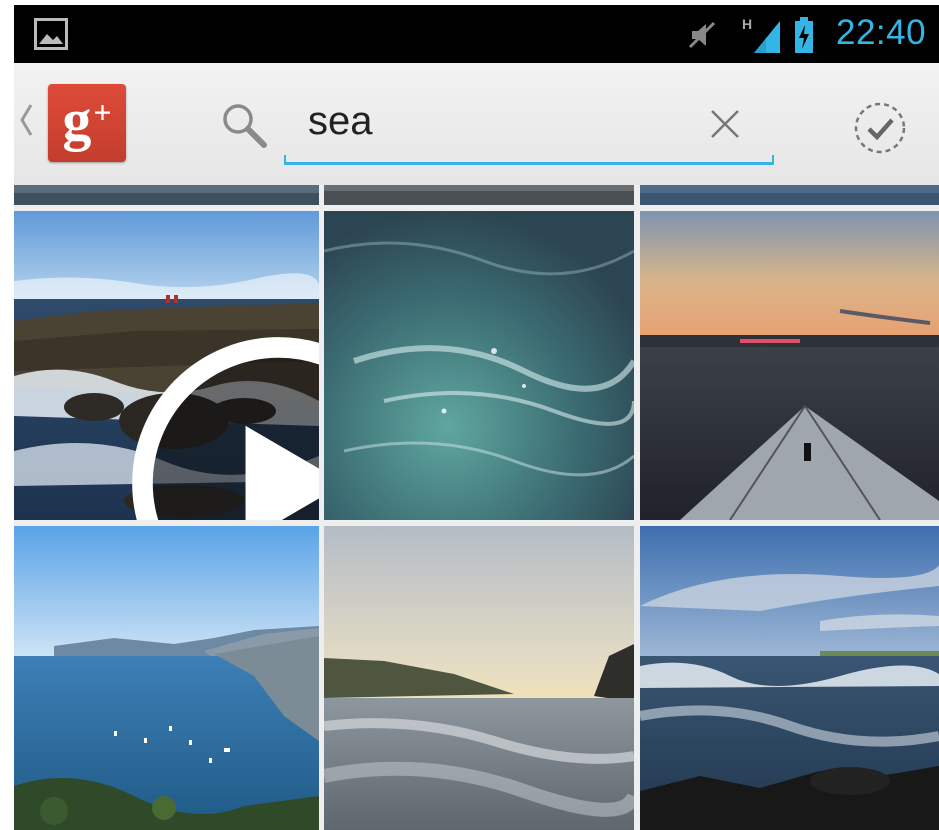  I want to click on search-input, so click(529, 121).